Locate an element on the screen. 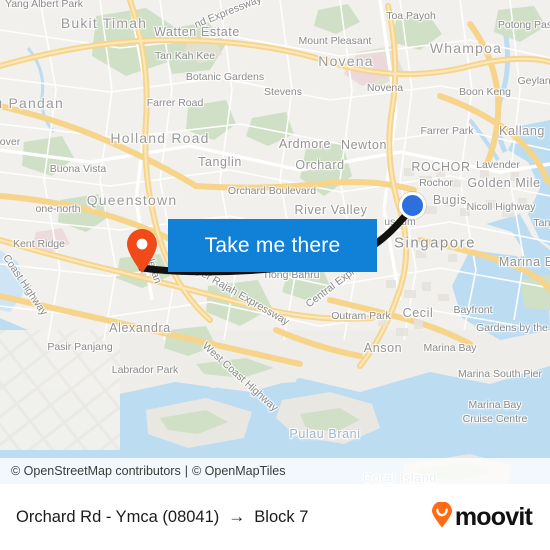  arrow-right-icon: → is located at coordinates (237, 516).